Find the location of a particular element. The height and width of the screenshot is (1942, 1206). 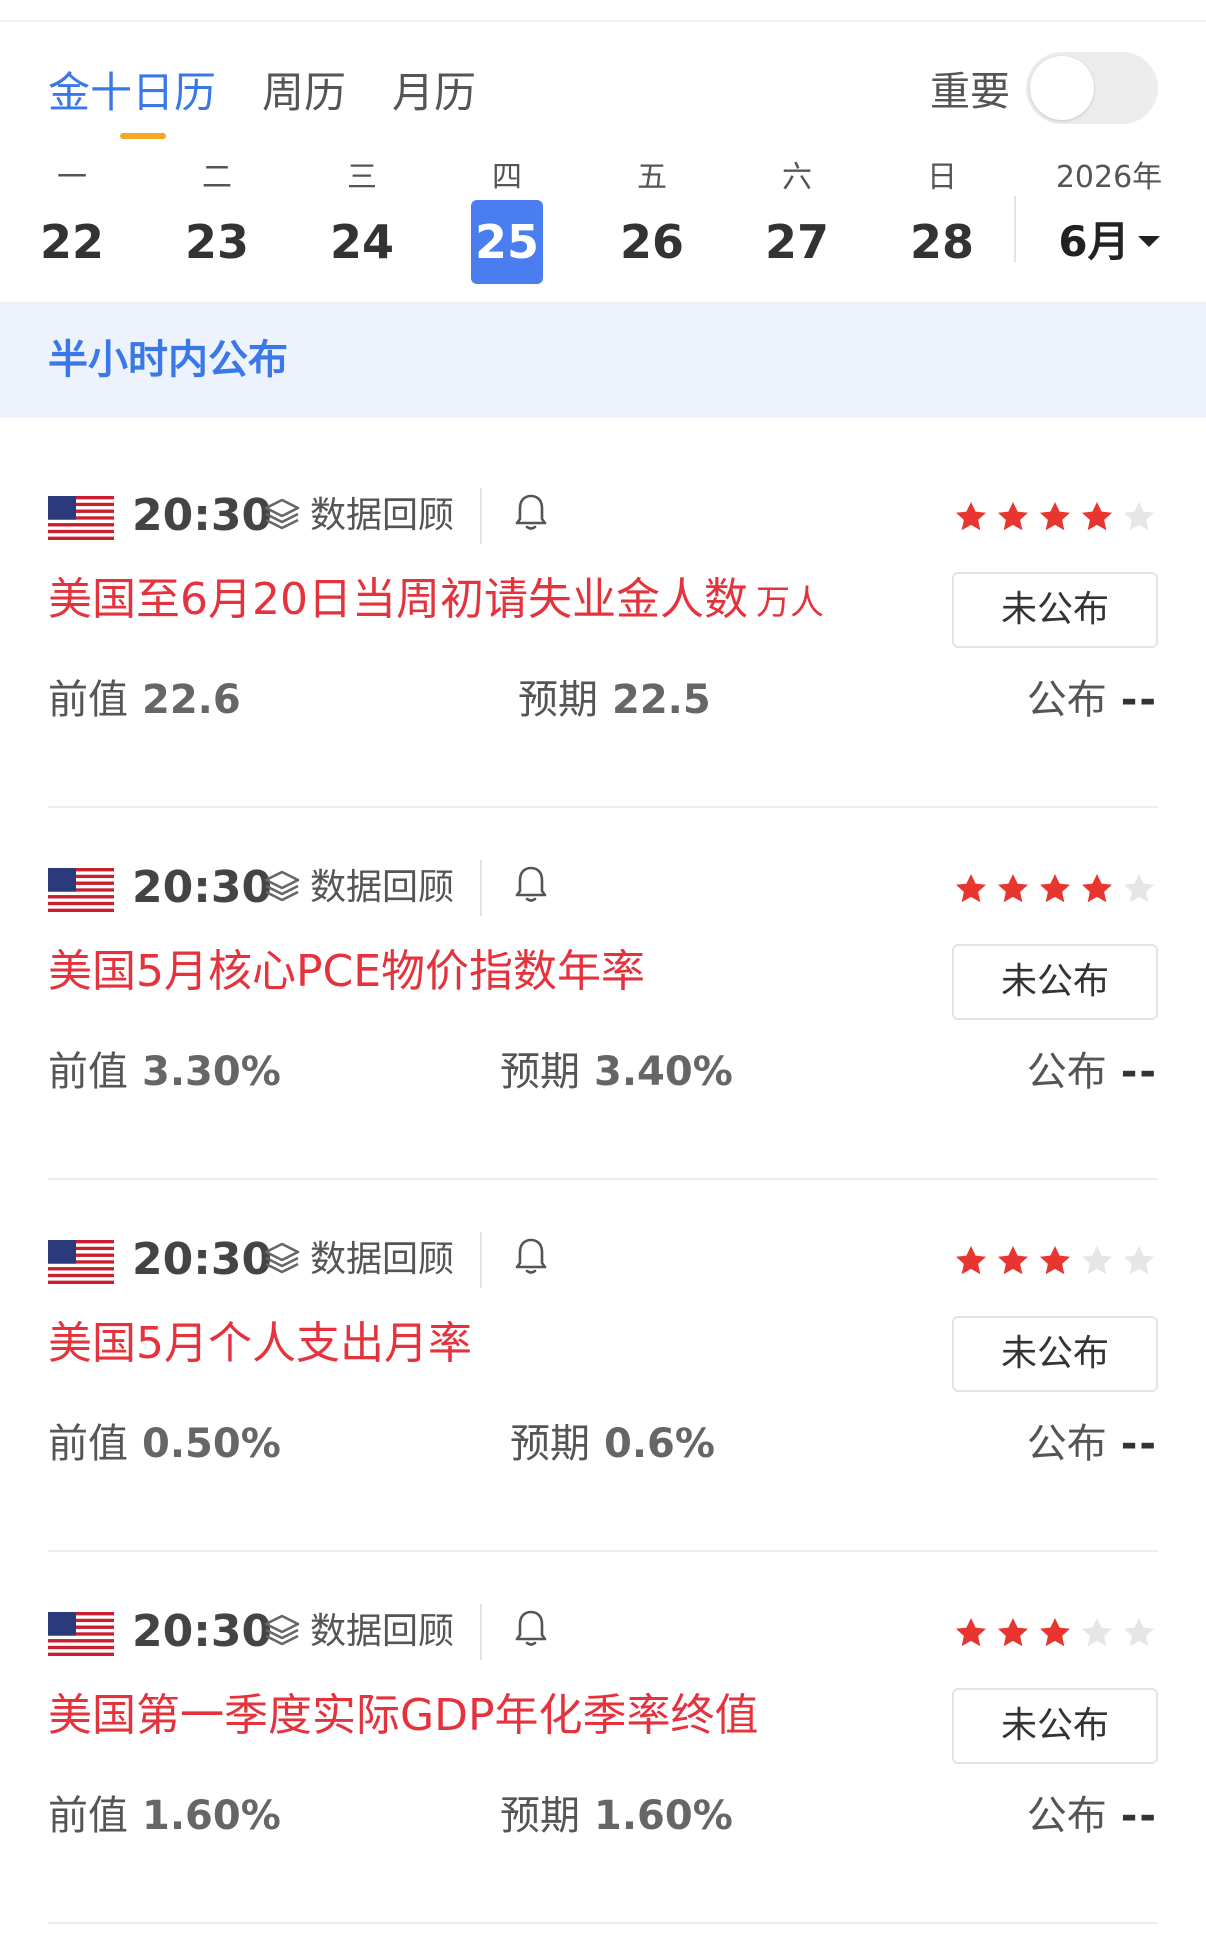

day-thu-selected: 四 25 is located at coordinates (507, 221).